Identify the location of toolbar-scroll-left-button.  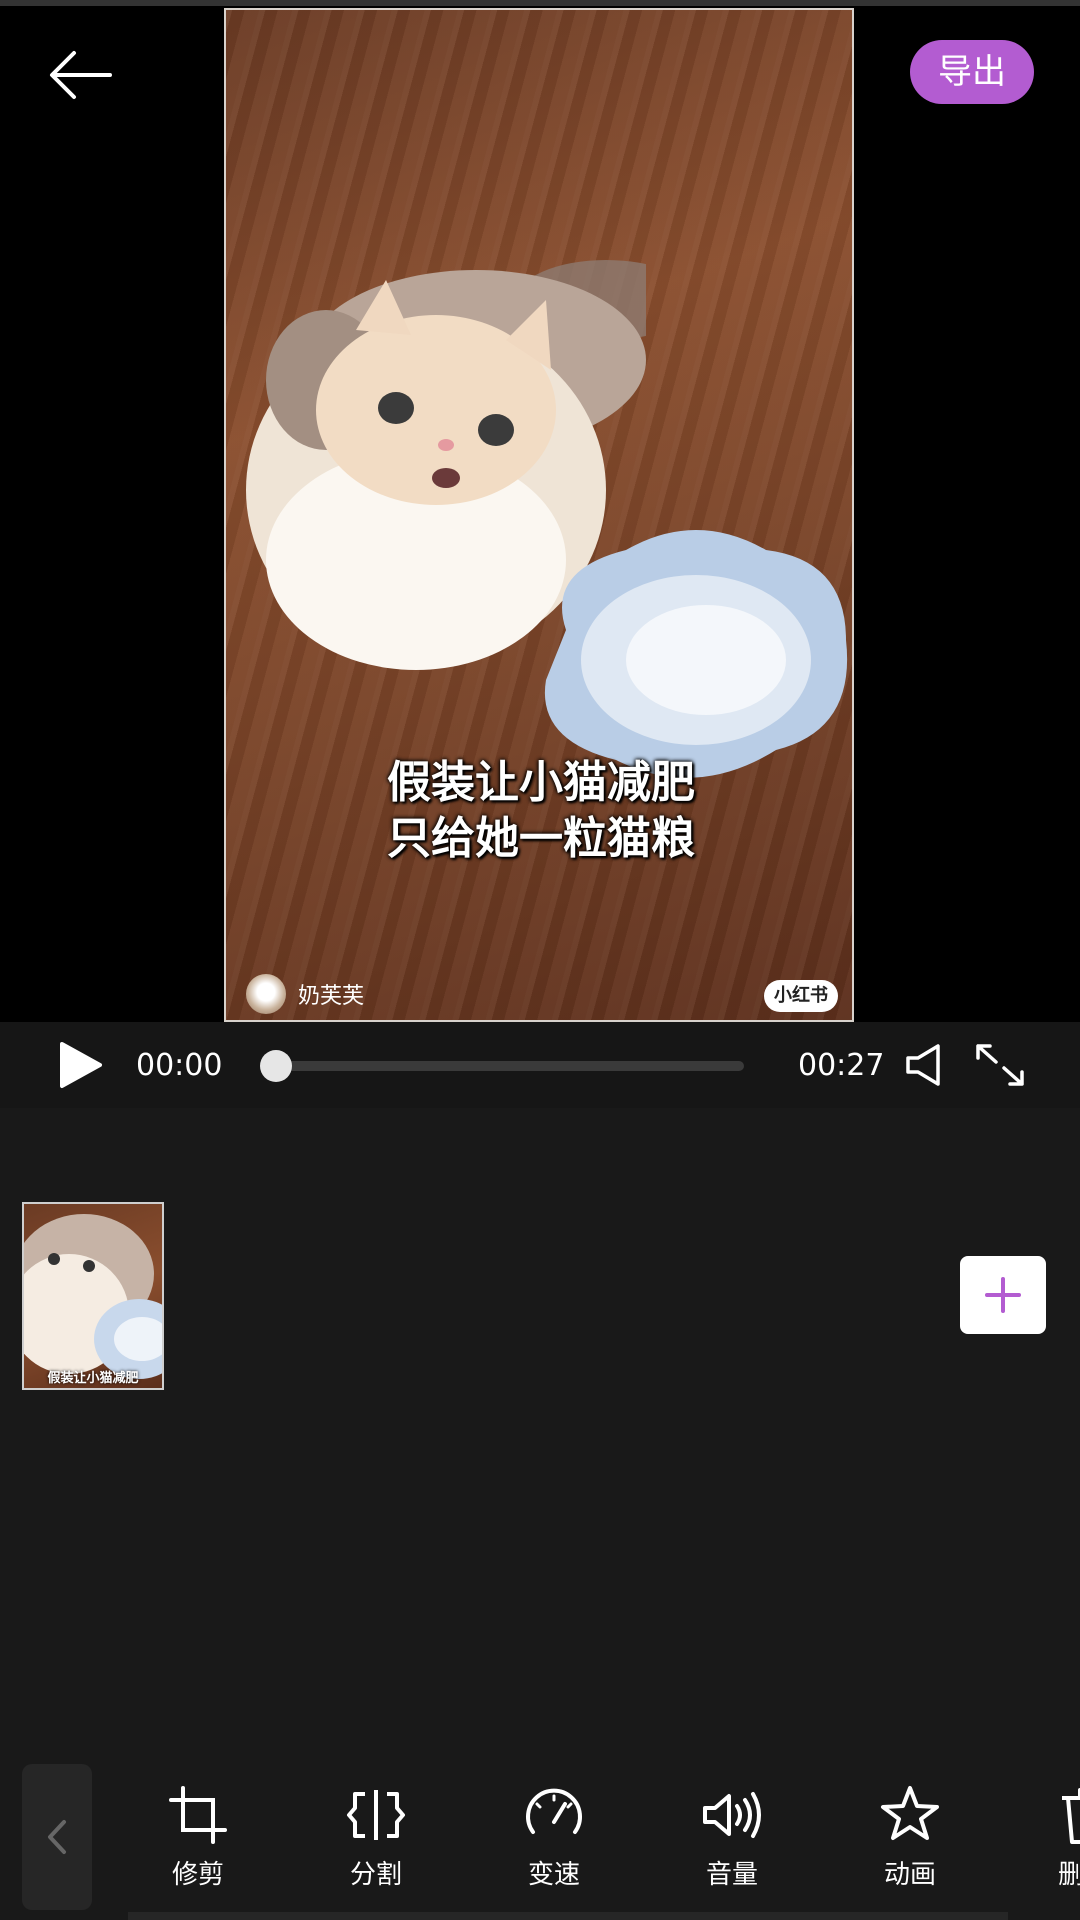
(57, 1837).